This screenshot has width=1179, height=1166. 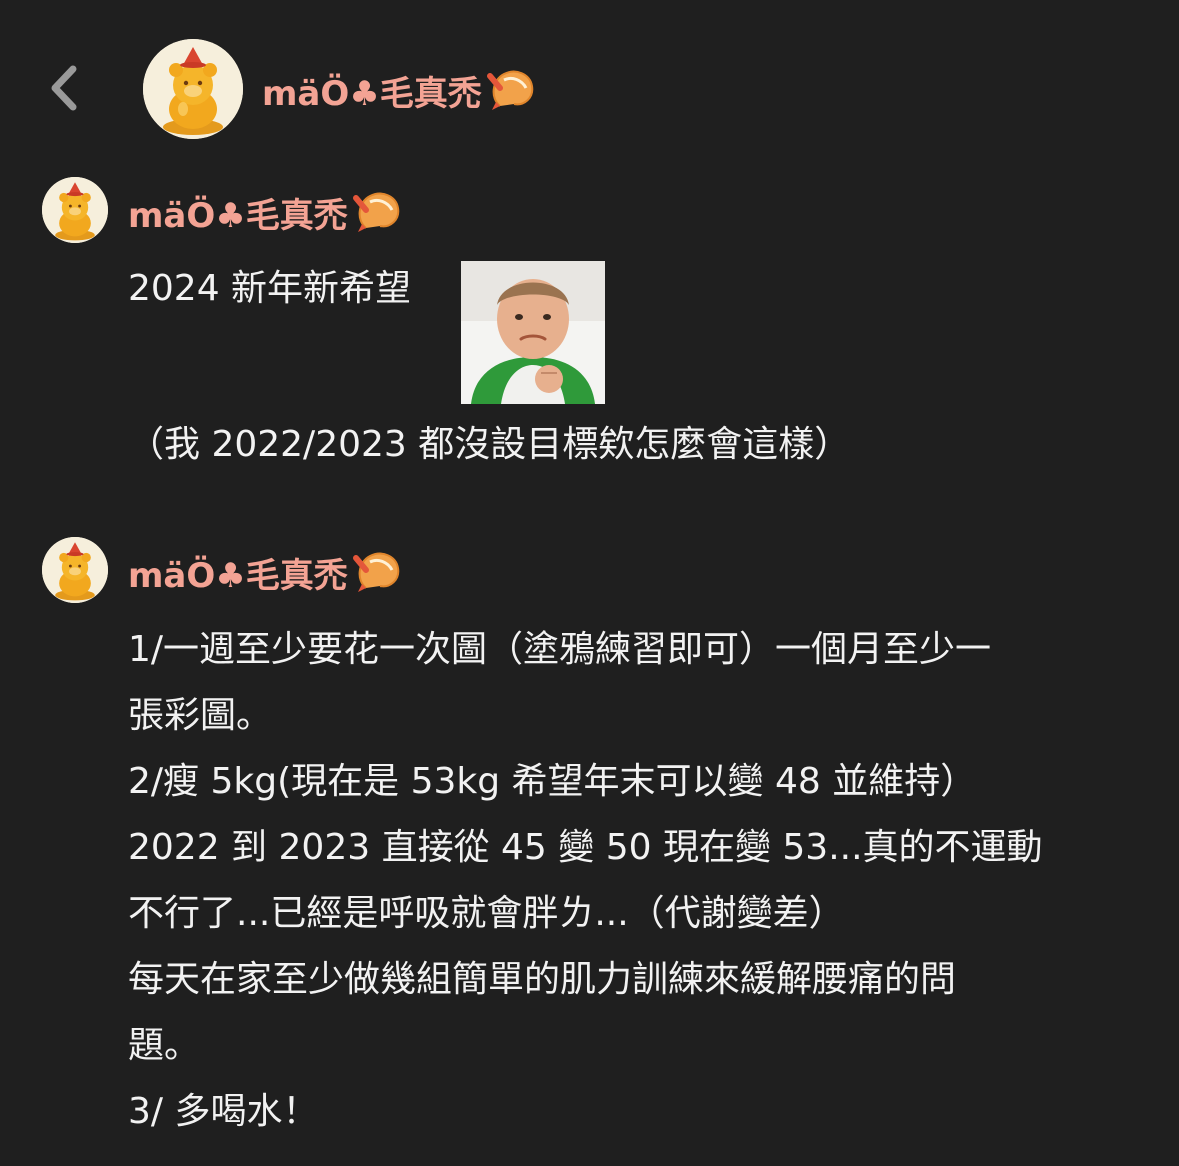 I want to click on header-user-name: mäÖ♣毛真禿, so click(x=400, y=90).